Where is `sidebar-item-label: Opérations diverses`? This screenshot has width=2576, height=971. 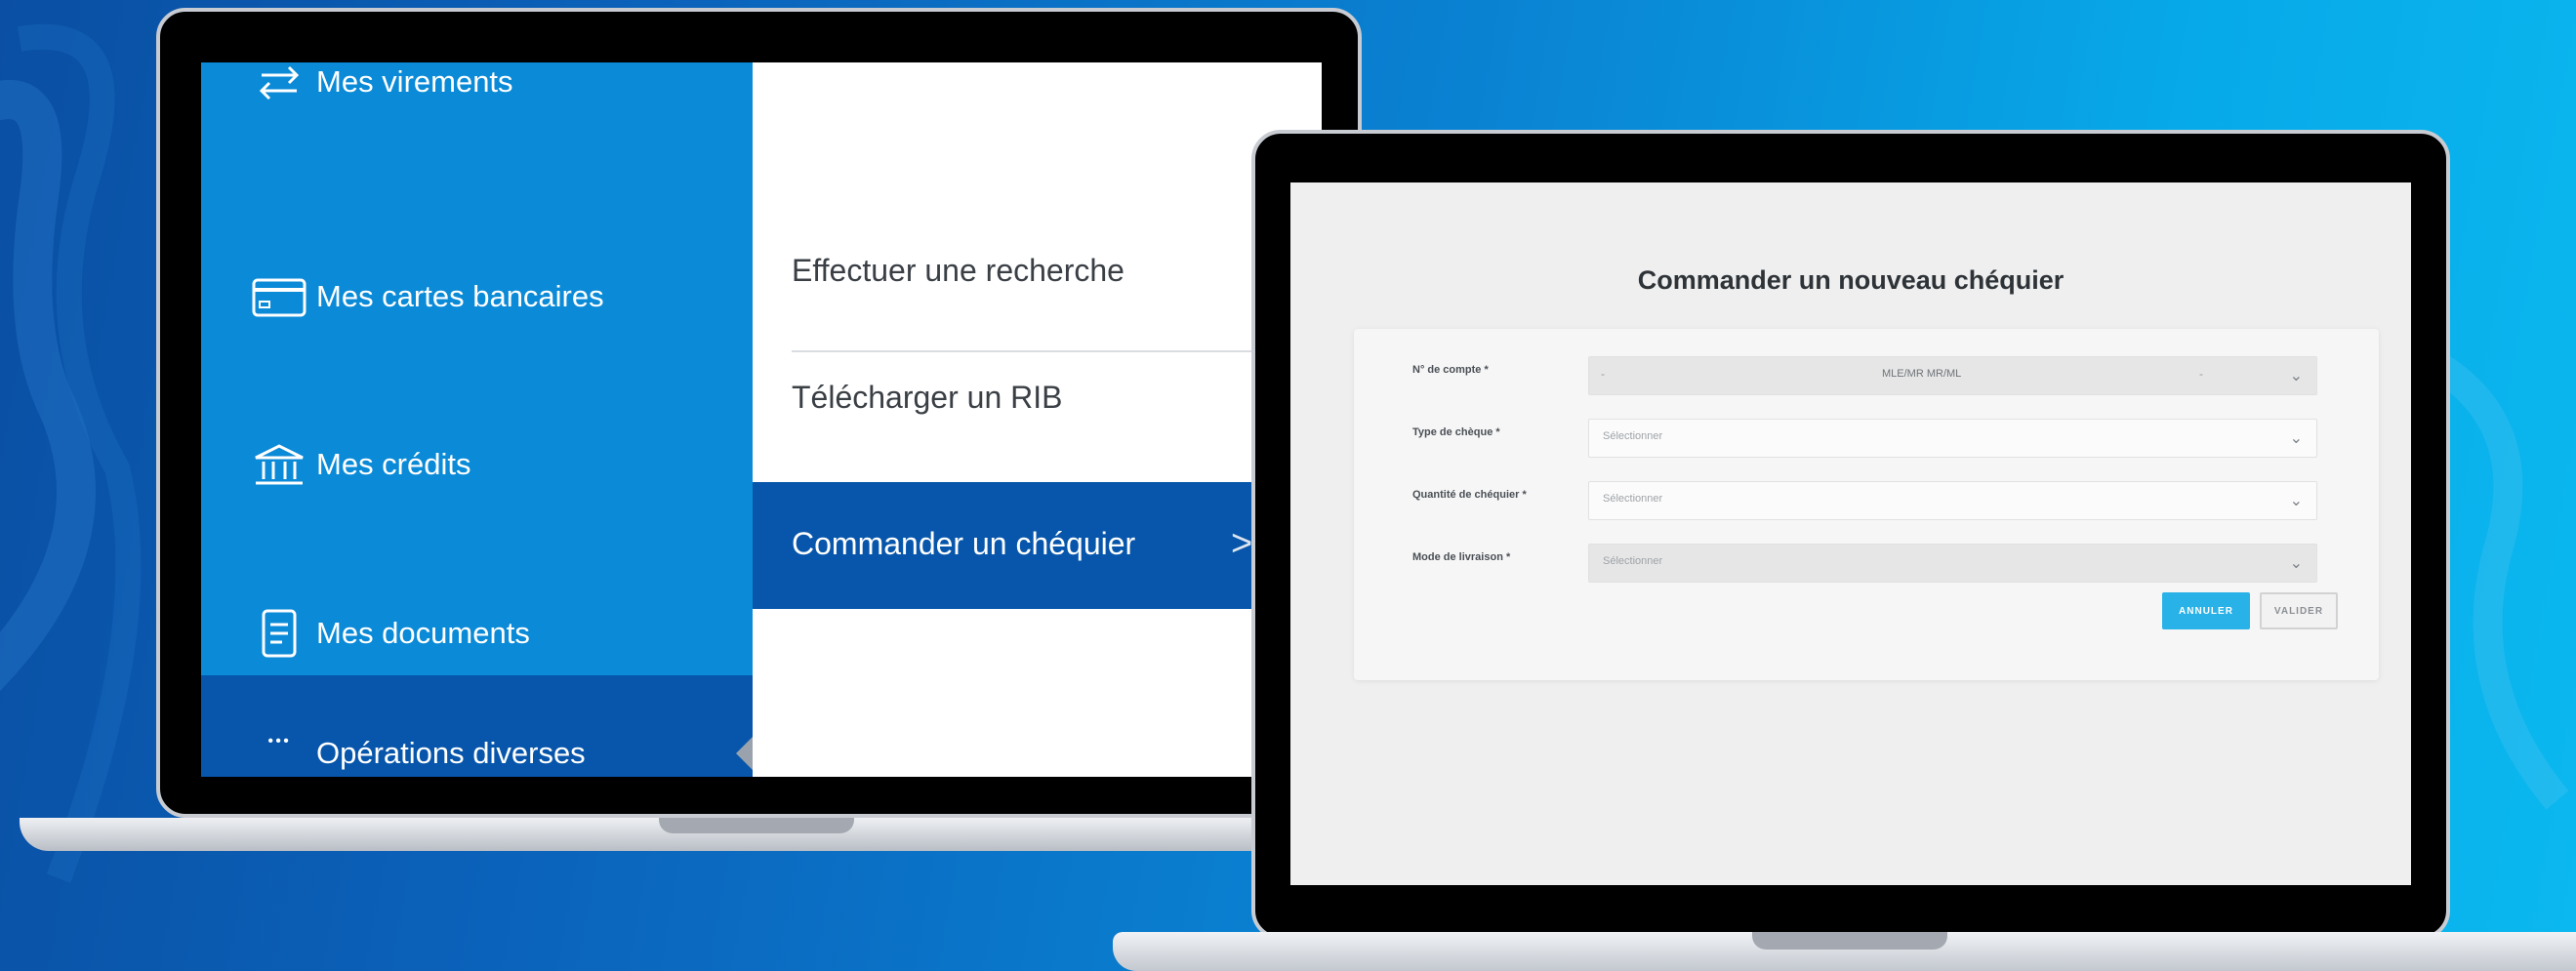
sidebar-item-label: Opérations diverses is located at coordinates (451, 753).